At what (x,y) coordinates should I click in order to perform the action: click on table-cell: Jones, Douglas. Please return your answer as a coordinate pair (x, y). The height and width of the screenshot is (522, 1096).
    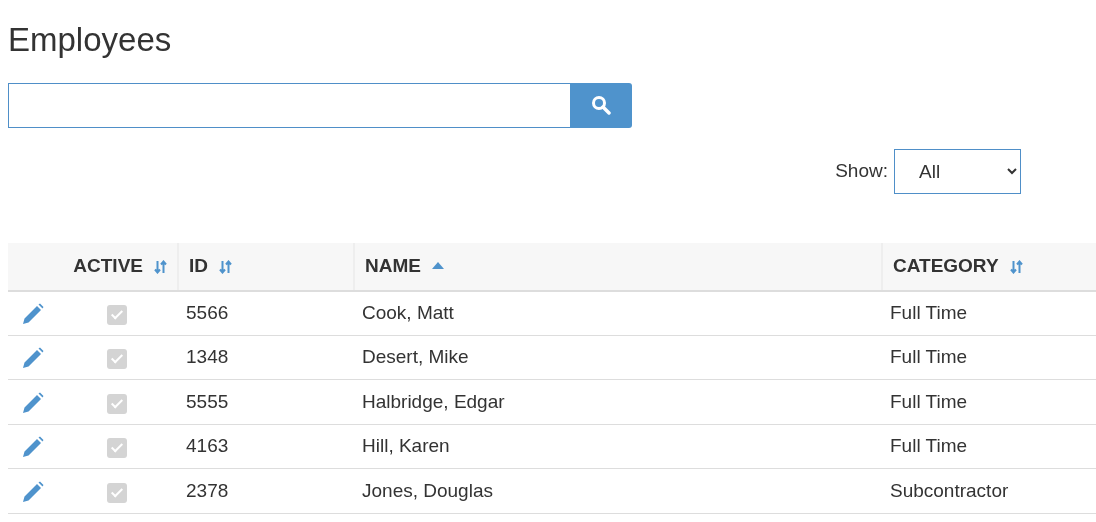
    Looking at the image, I should click on (618, 491).